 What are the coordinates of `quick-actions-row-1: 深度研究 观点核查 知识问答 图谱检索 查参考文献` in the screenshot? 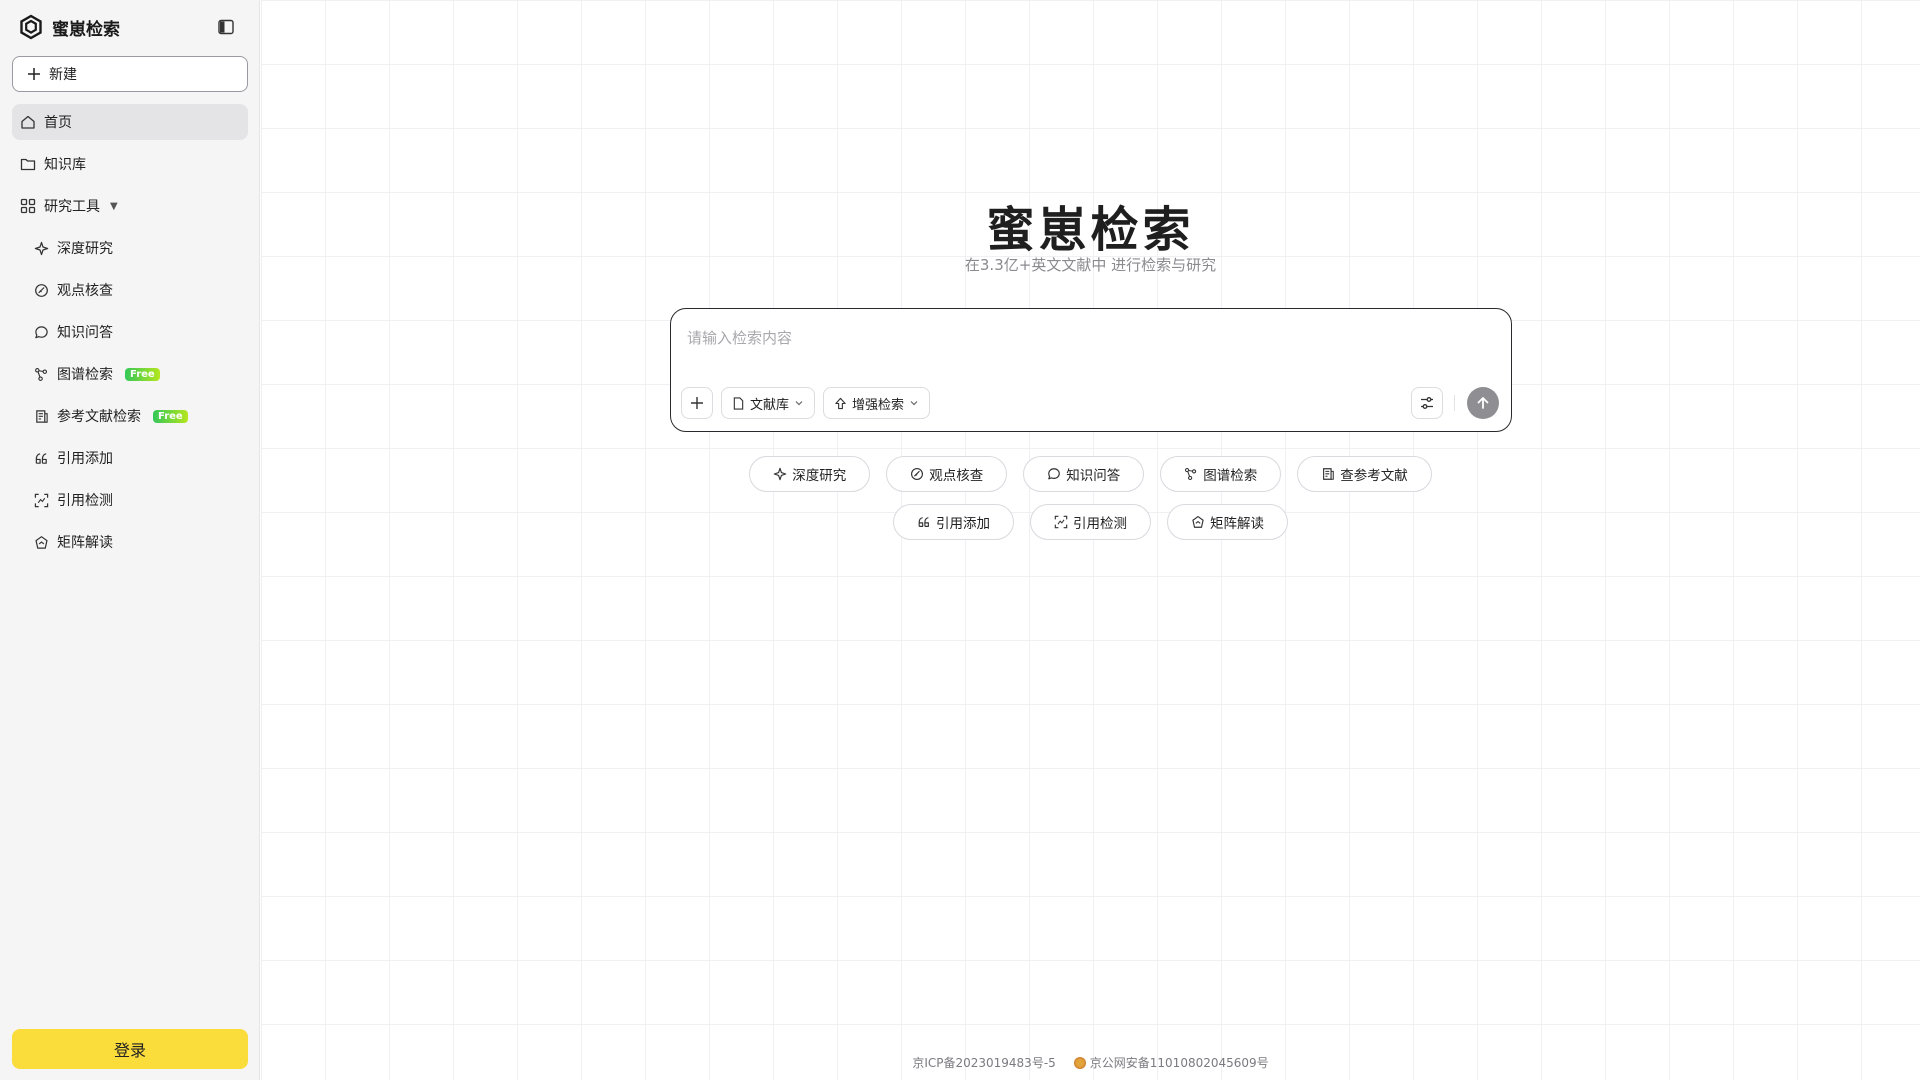 It's located at (1090, 474).